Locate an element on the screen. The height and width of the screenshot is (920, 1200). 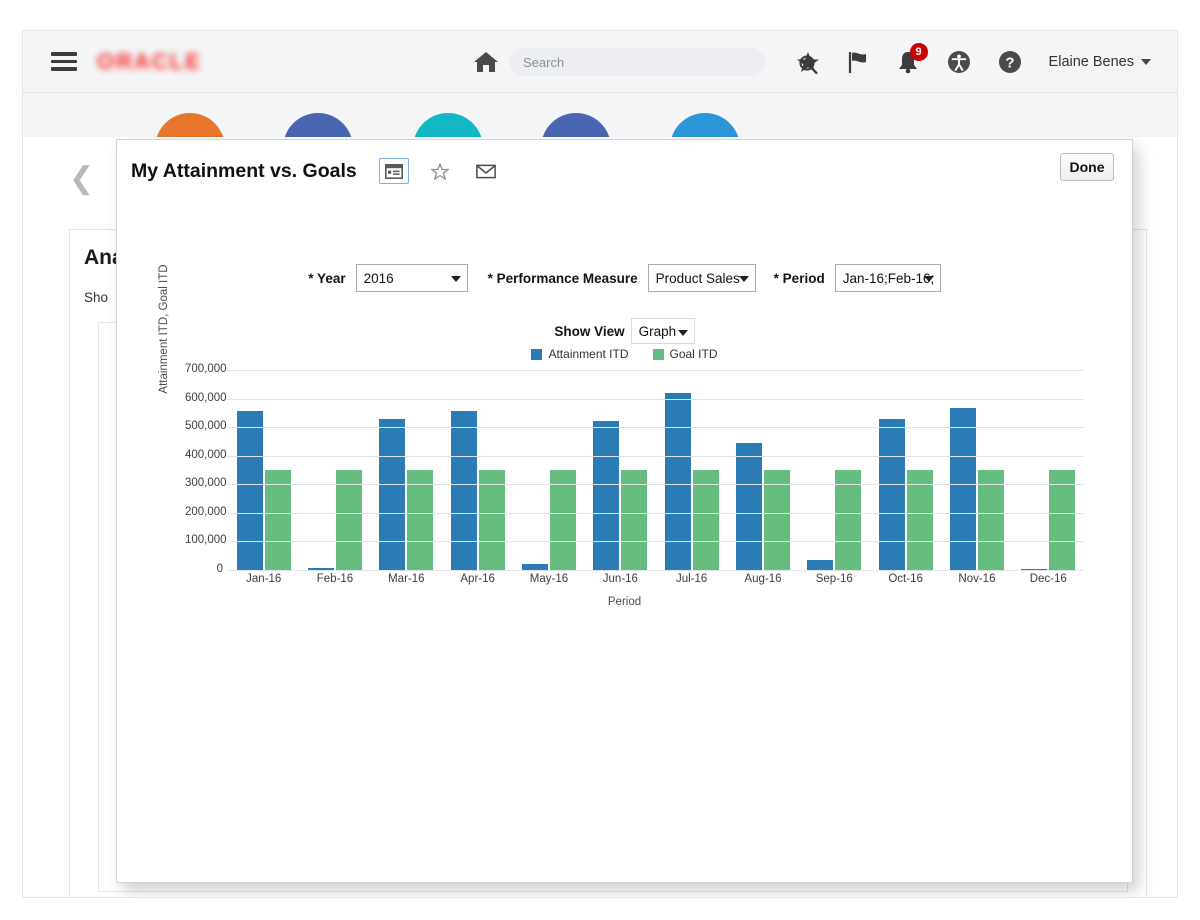
legend-item-goal: Goal ITD is located at coordinates (685, 354).